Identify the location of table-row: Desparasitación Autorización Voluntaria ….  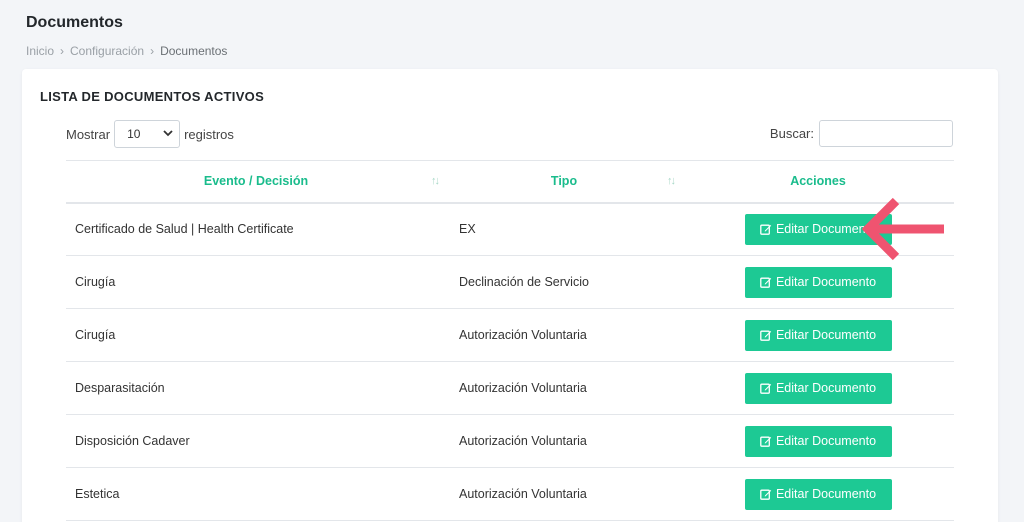
(510, 388).